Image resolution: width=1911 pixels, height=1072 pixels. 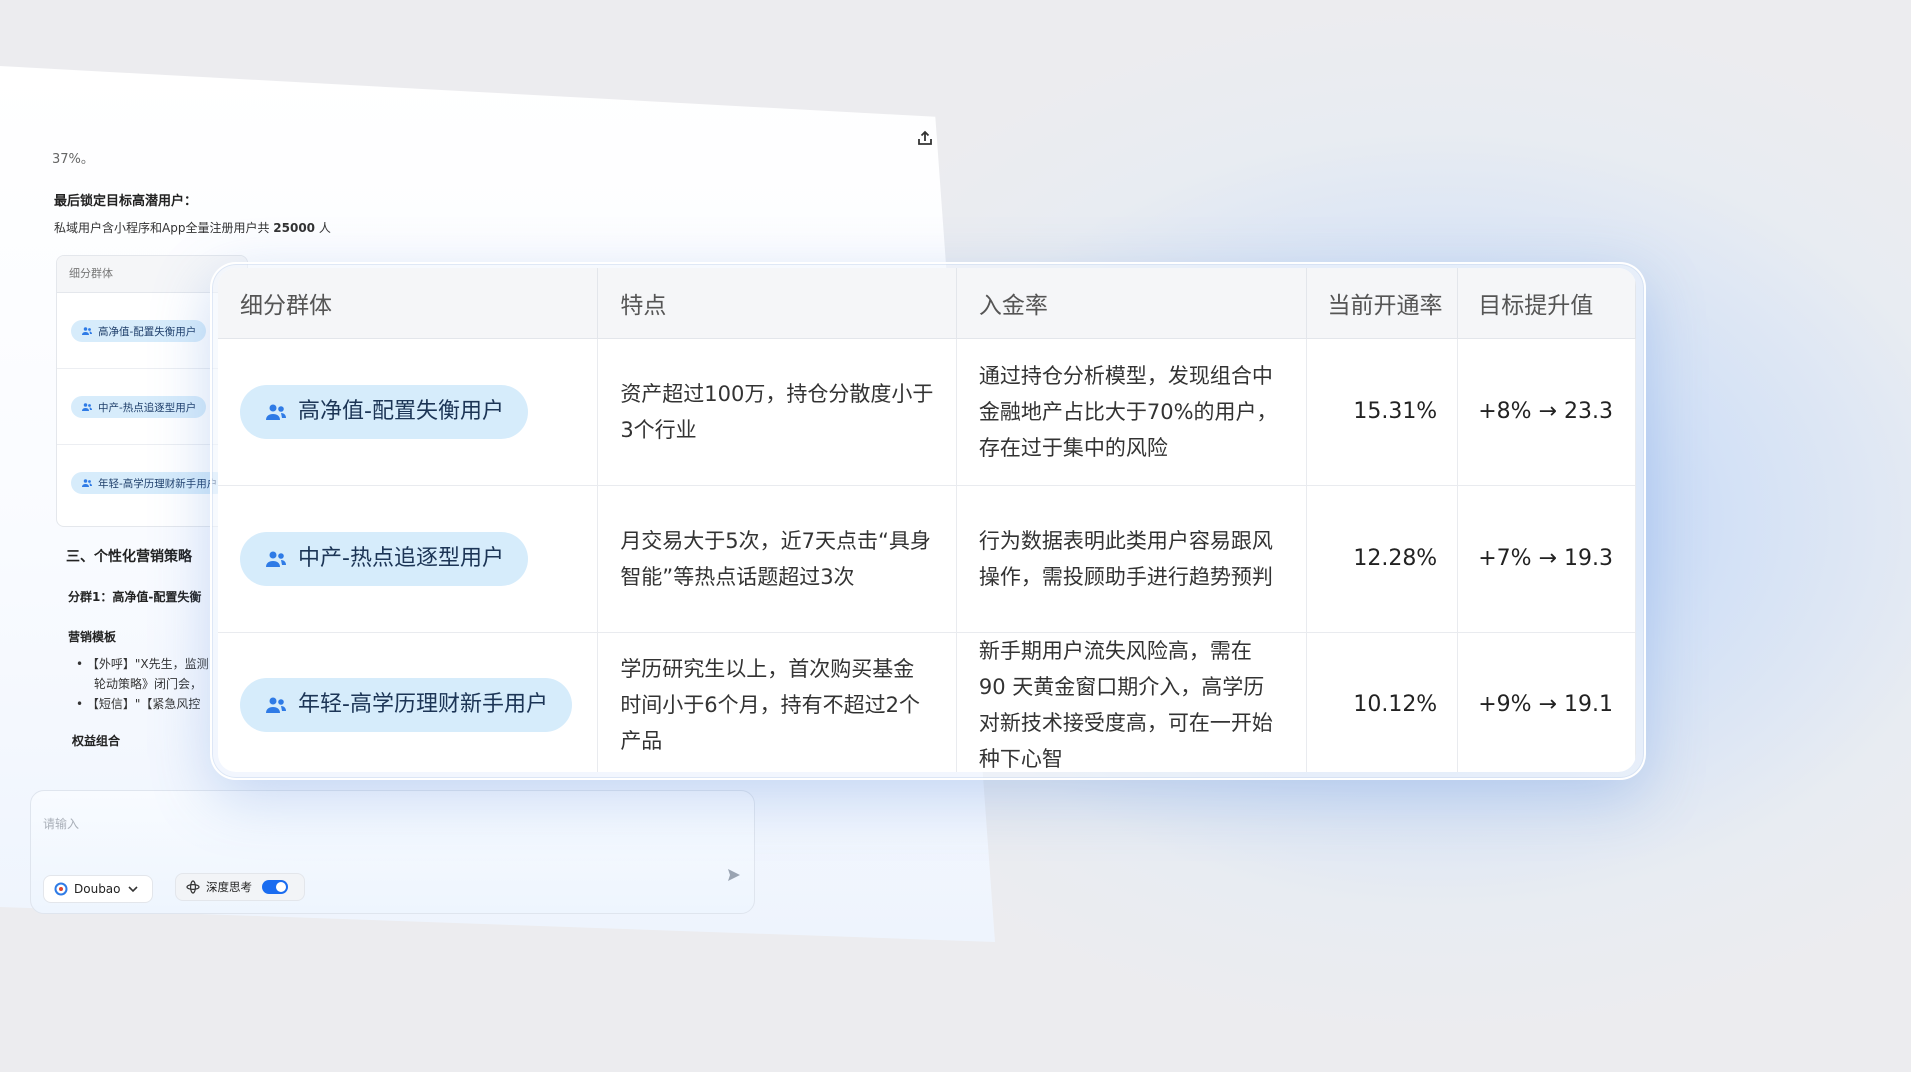 What do you see at coordinates (408, 303) in the screenshot?
I see `col-header-group: 细分群体` at bounding box center [408, 303].